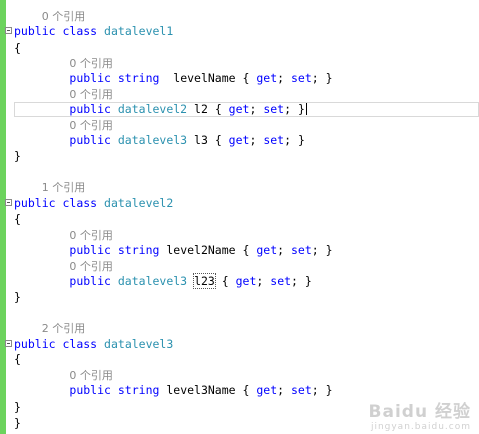 The image size is (479, 434). What do you see at coordinates (242, 203) in the screenshot?
I see `code-line: public class datalevel2` at bounding box center [242, 203].